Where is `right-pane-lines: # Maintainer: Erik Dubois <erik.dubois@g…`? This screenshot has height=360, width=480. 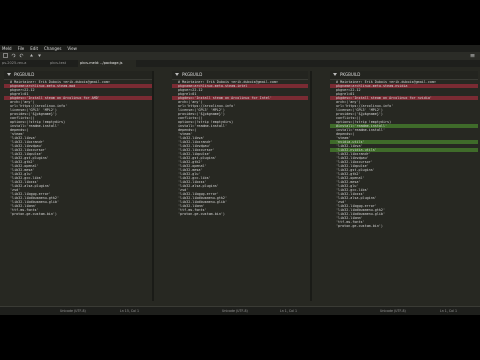 right-pane-lines: # Maintainer: Erik Dubois <erik.dubois@g… is located at coordinates (404, 154).